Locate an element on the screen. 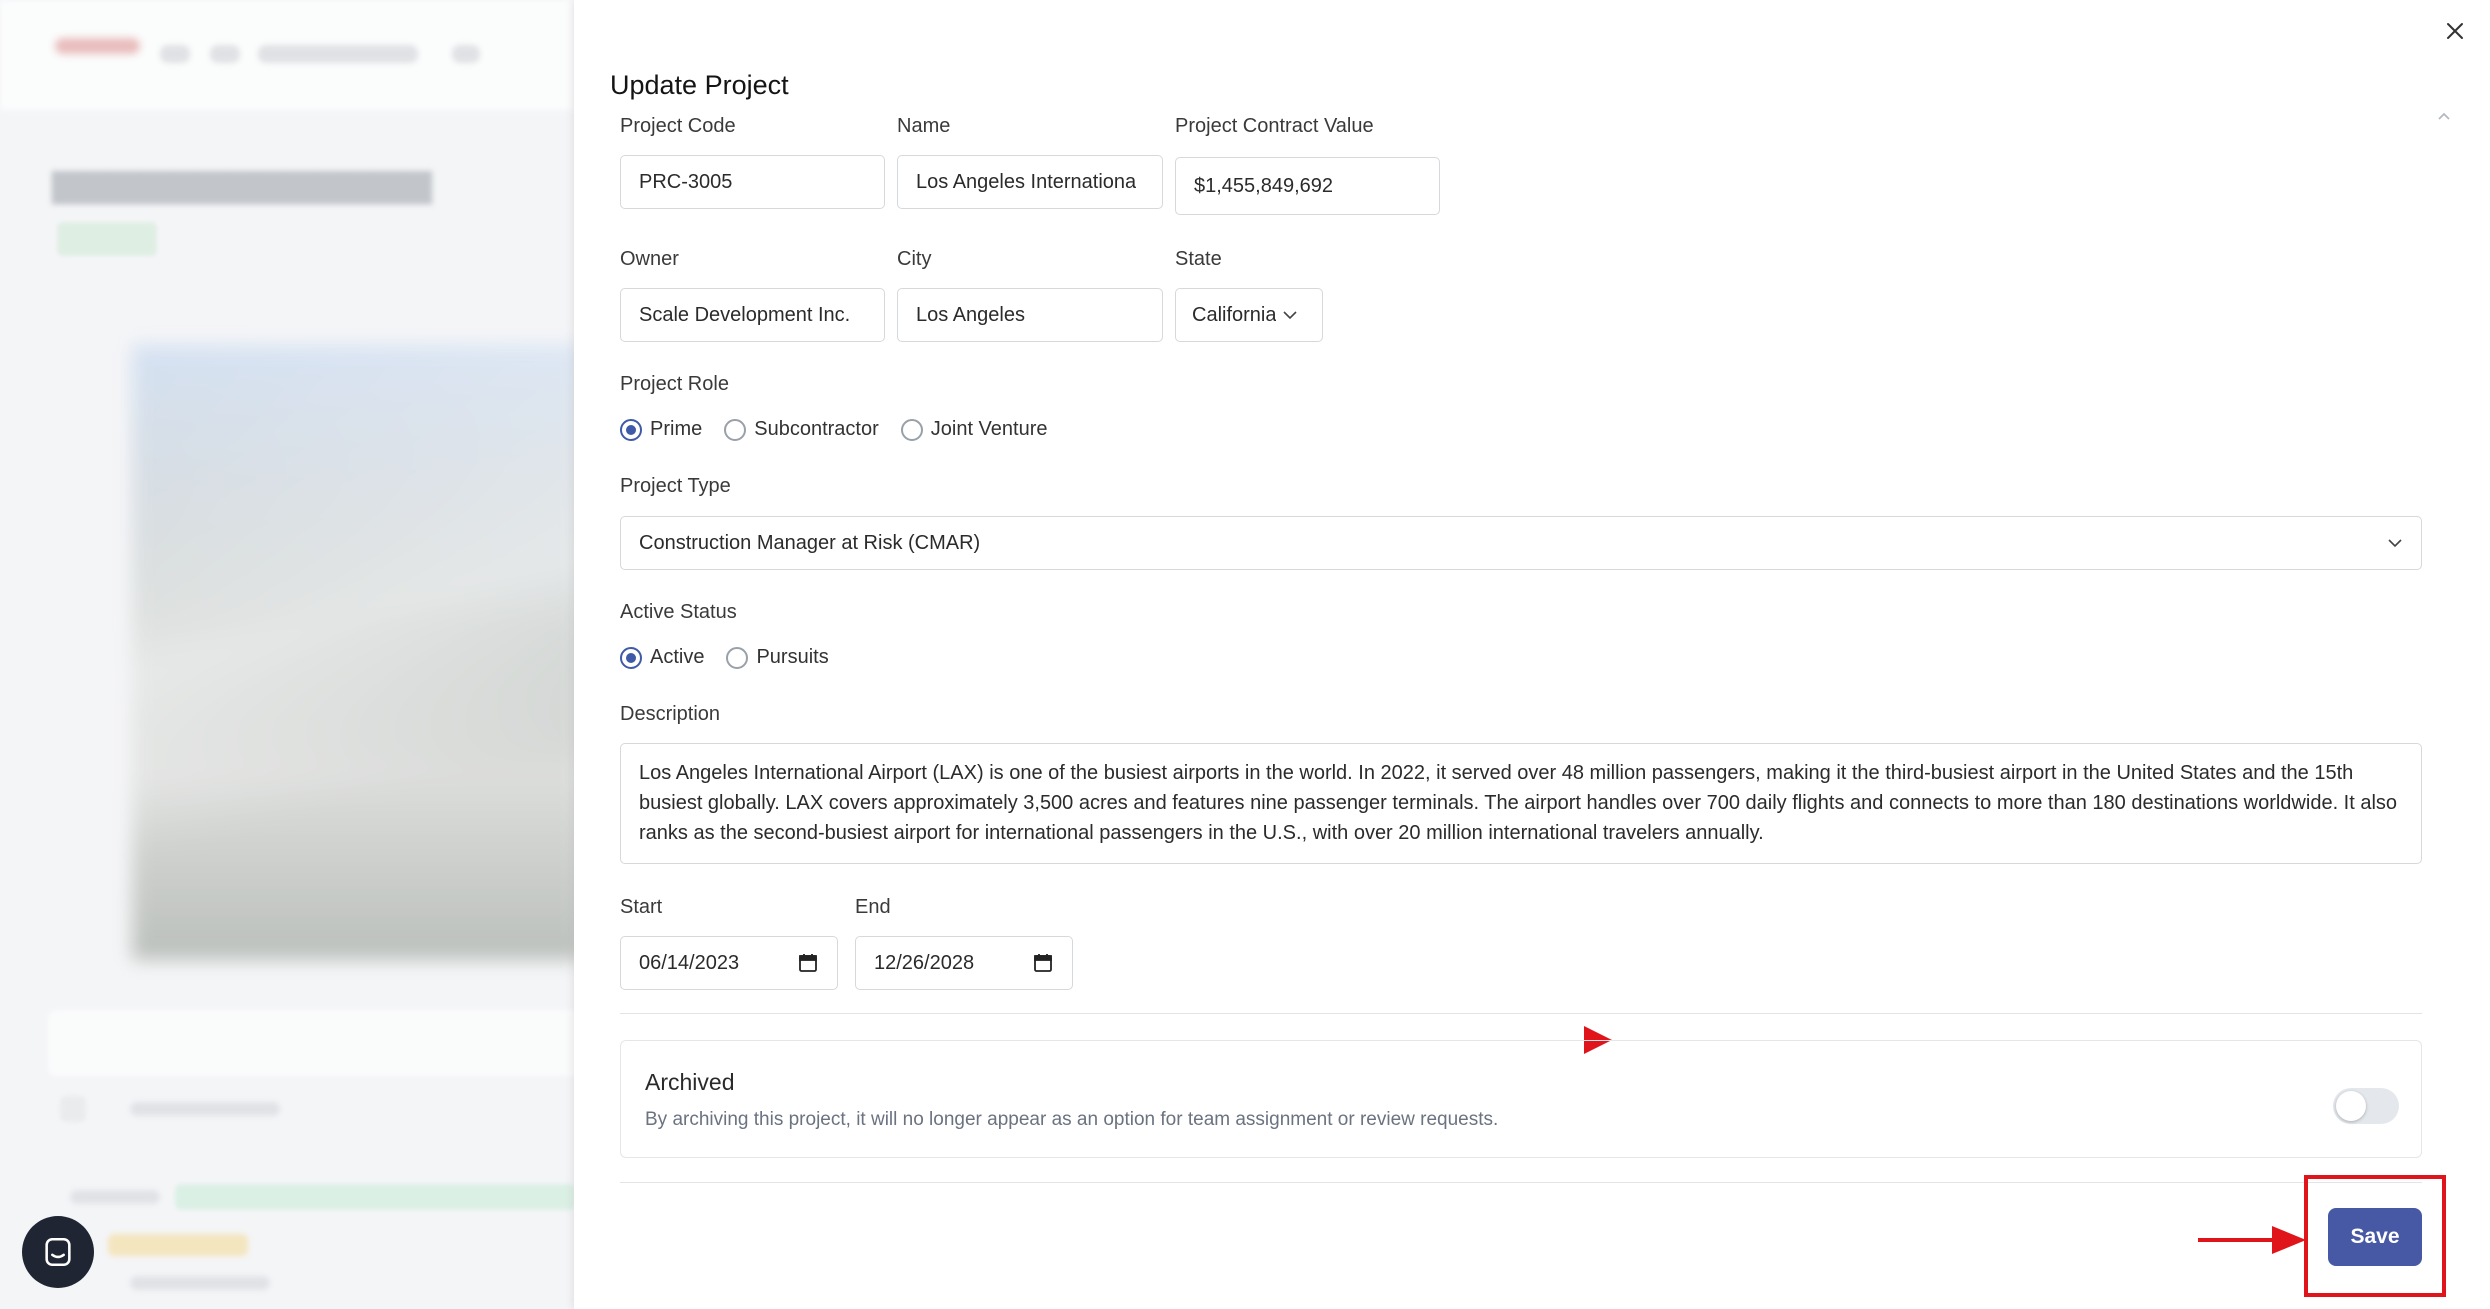  background-search-input is located at coordinates (311, 1043).